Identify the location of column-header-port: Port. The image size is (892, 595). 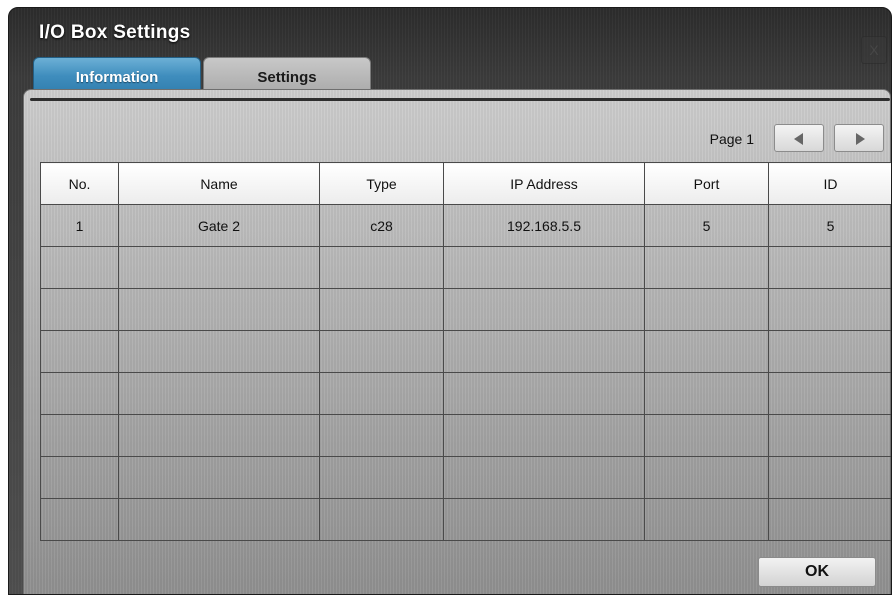
(706, 183).